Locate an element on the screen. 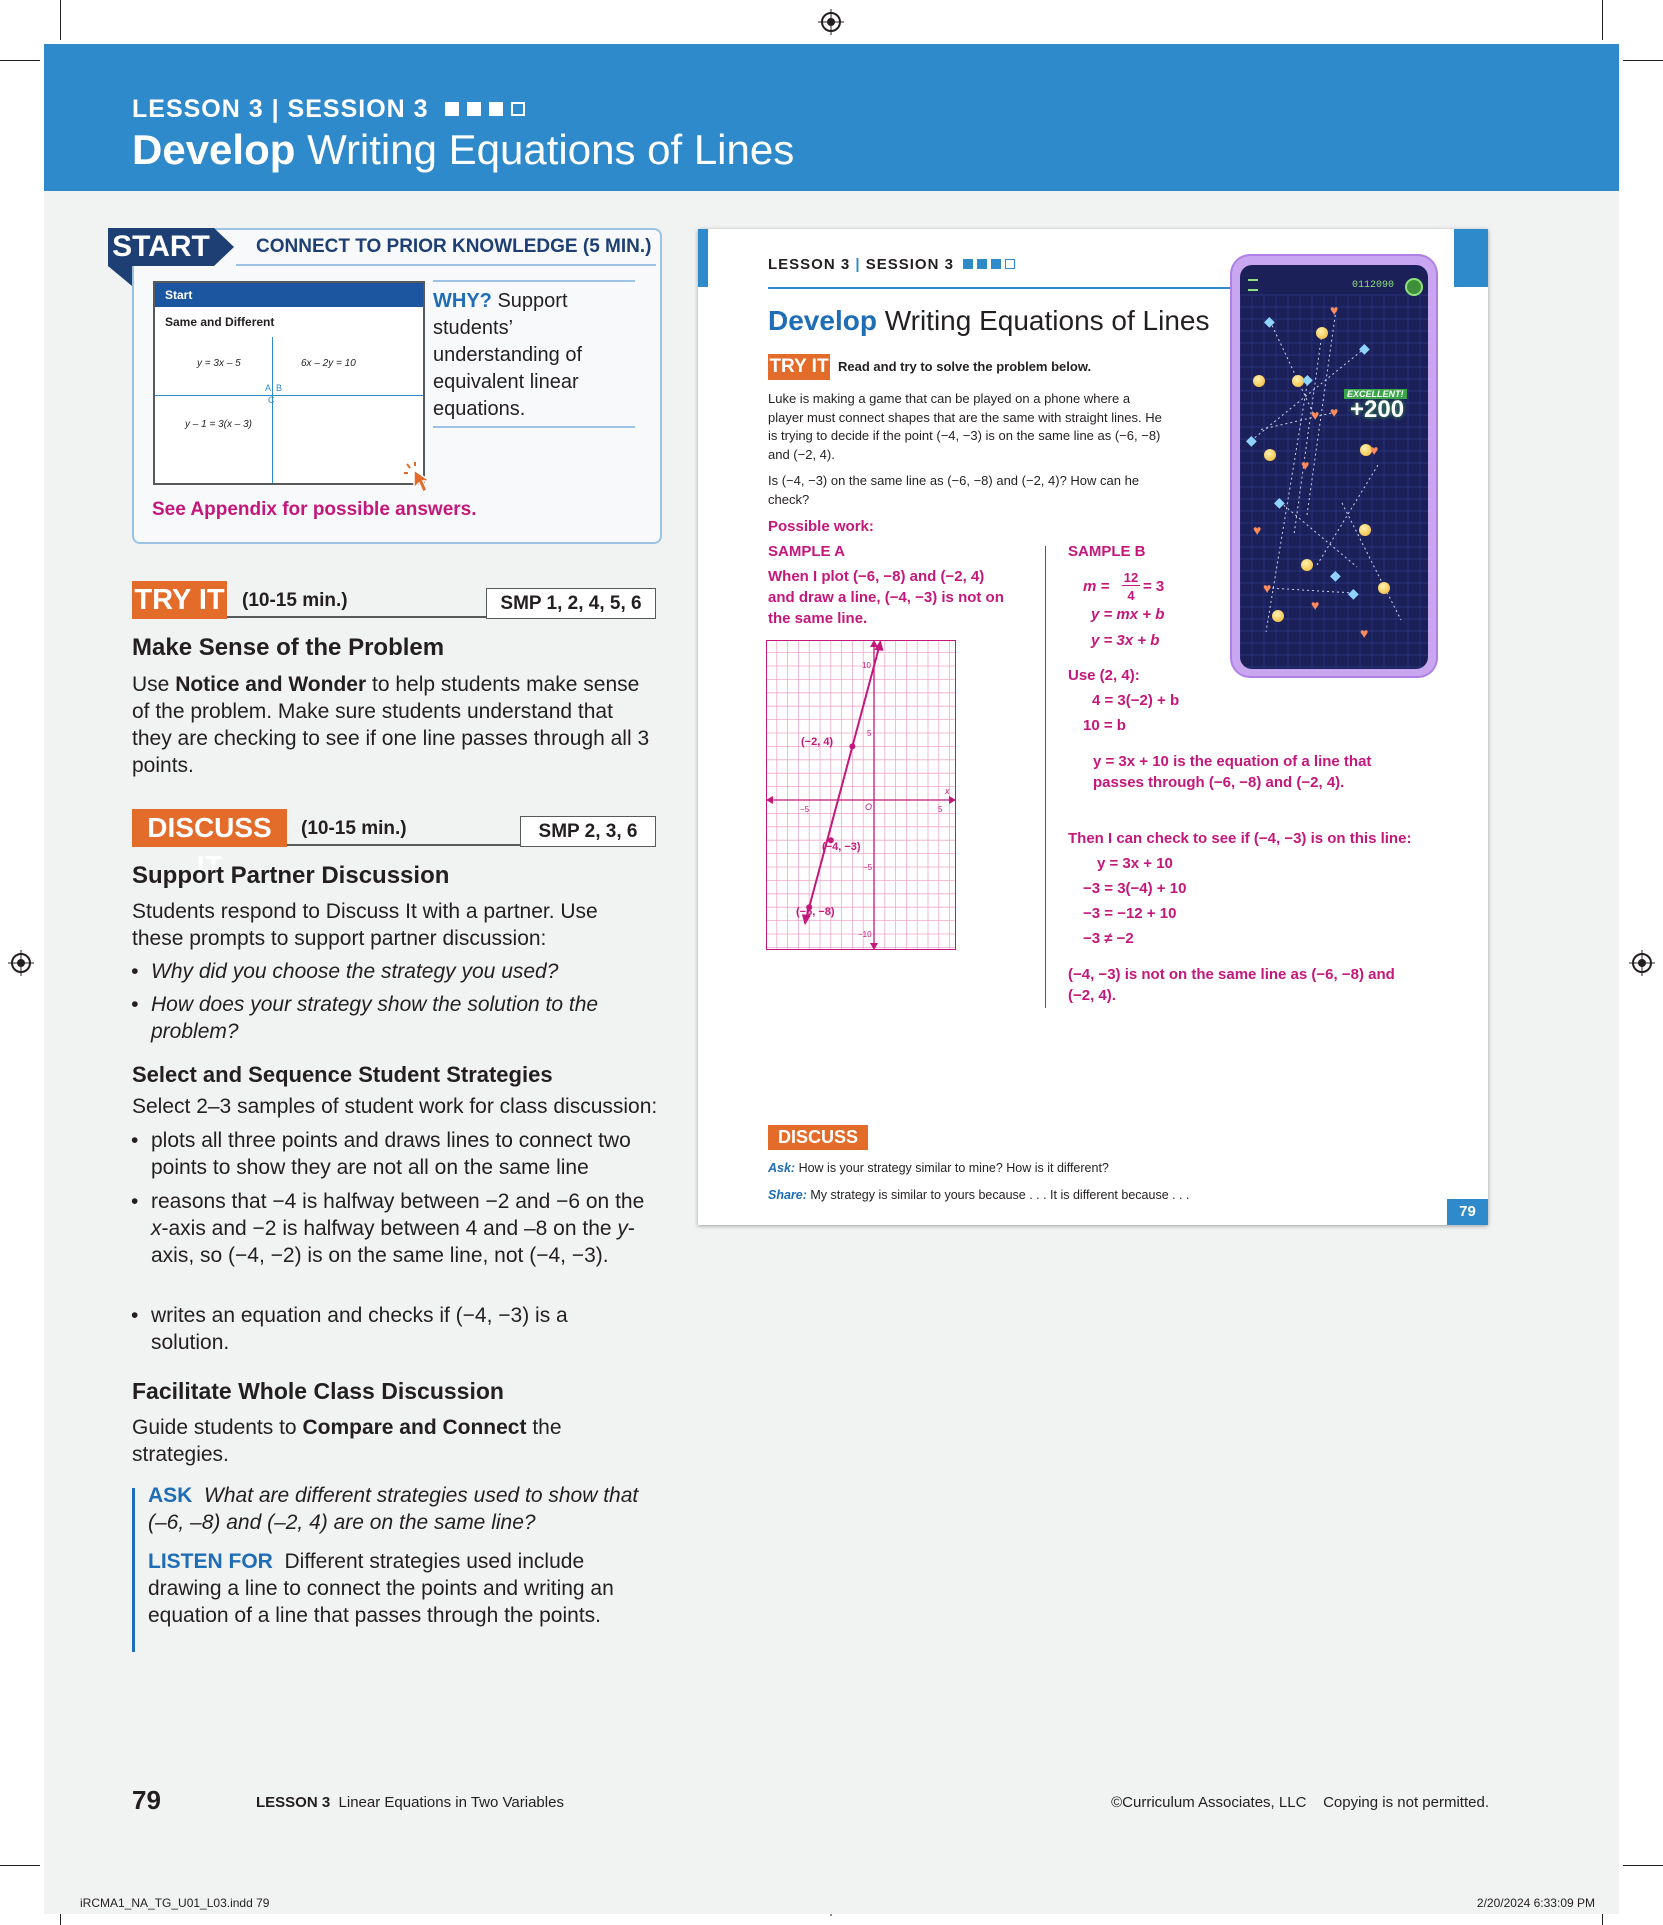 The image size is (1663, 1925). start-tag: START is located at coordinates (161, 247).